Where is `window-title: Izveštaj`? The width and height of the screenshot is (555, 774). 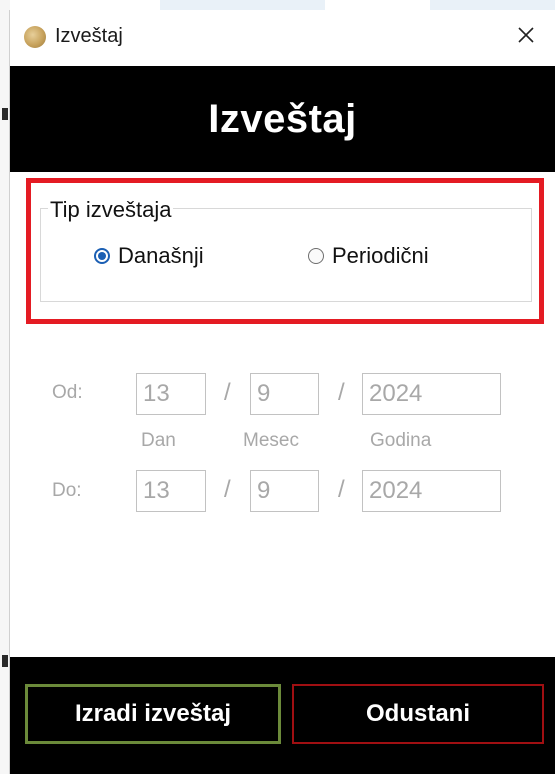
window-title: Izveštaj is located at coordinates (89, 36).